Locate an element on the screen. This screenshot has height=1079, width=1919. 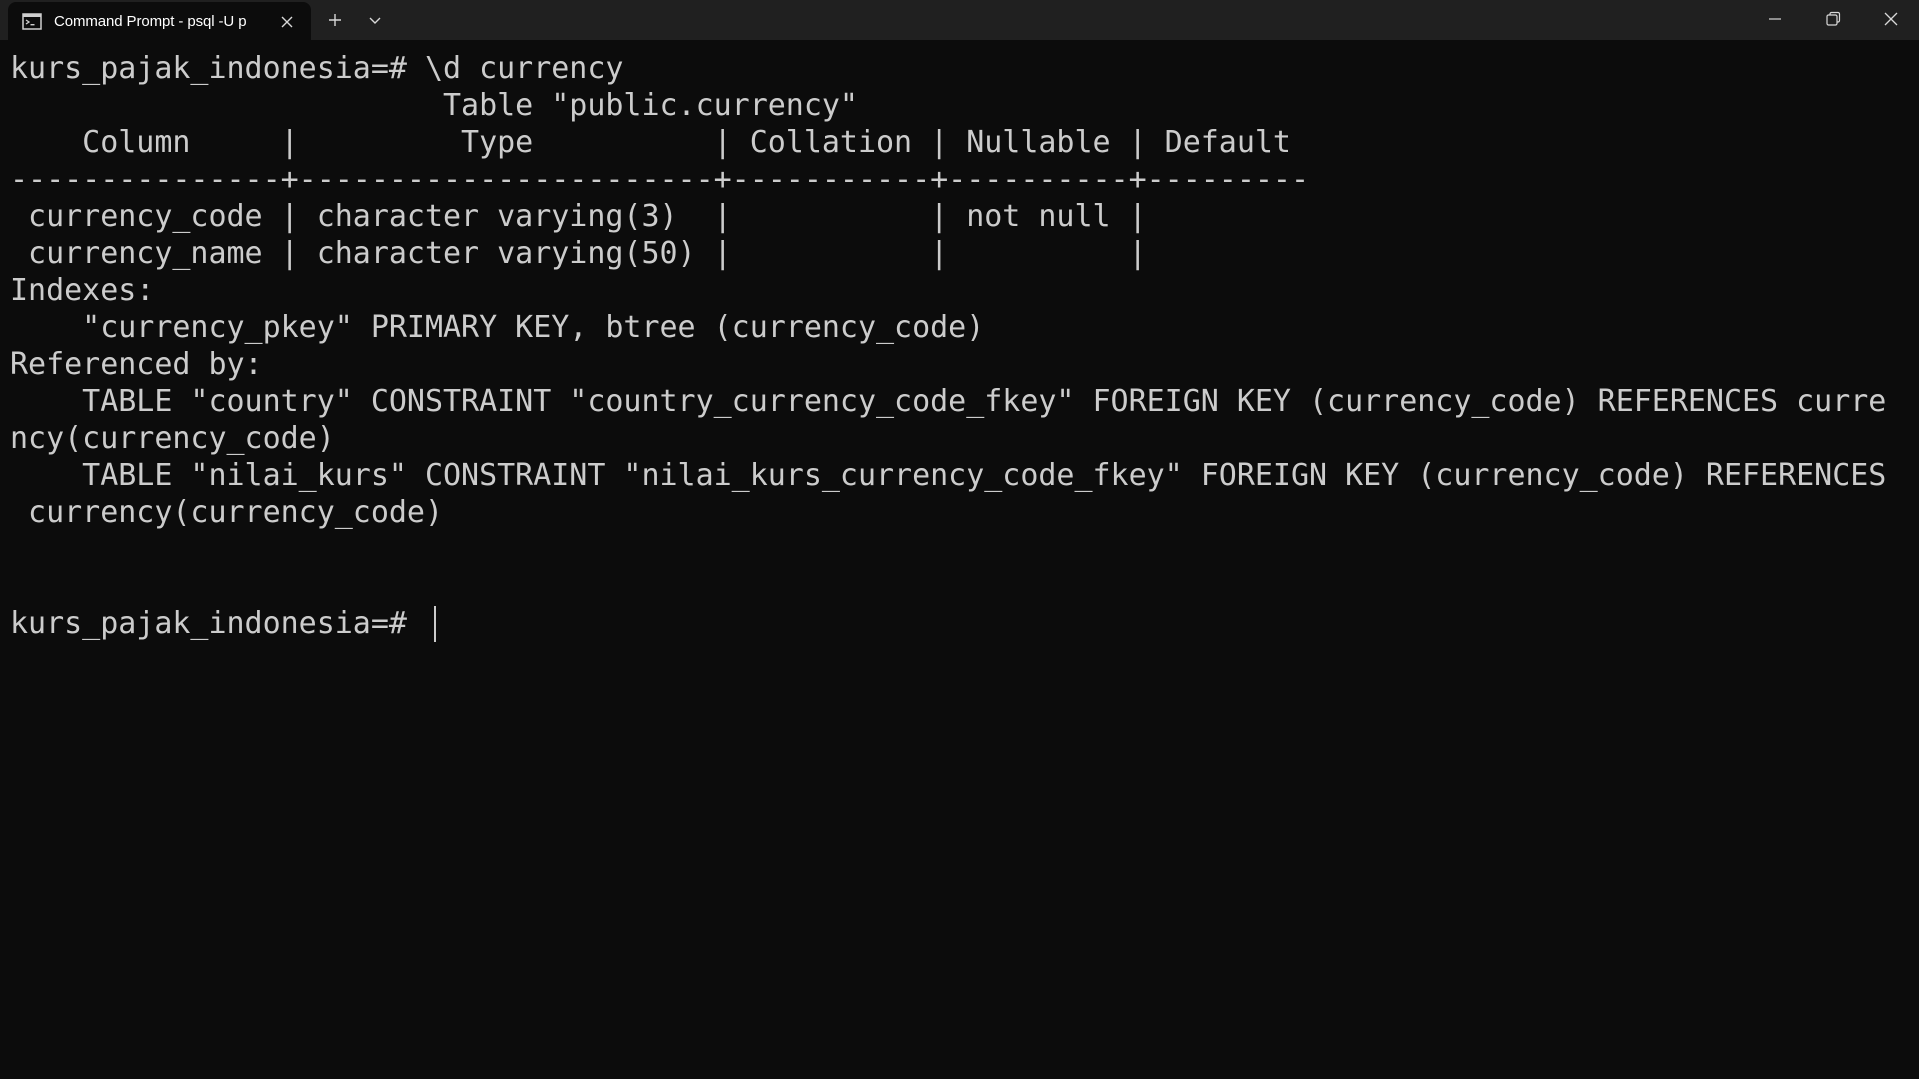
terminal-prompt: kurs_pajak_indonesia=# is located at coordinates (217, 623).